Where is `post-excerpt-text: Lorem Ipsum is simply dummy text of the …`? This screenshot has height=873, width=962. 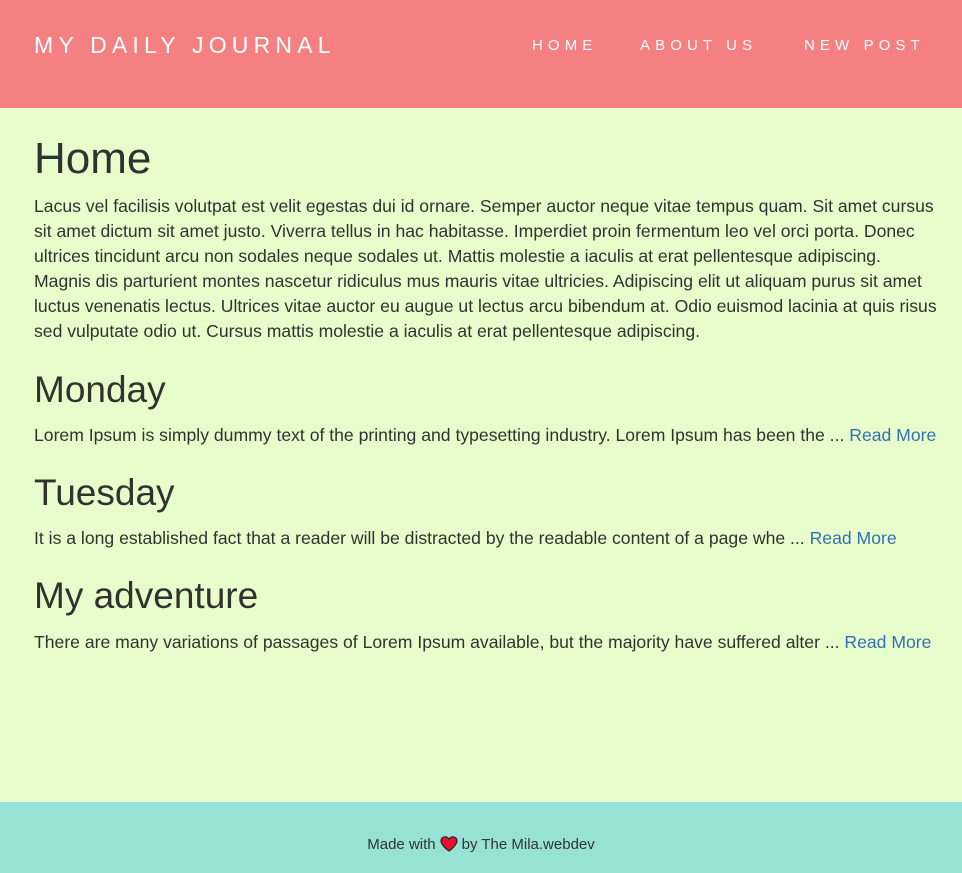 post-excerpt-text: Lorem Ipsum is simply dummy text of the … is located at coordinates (439, 435).